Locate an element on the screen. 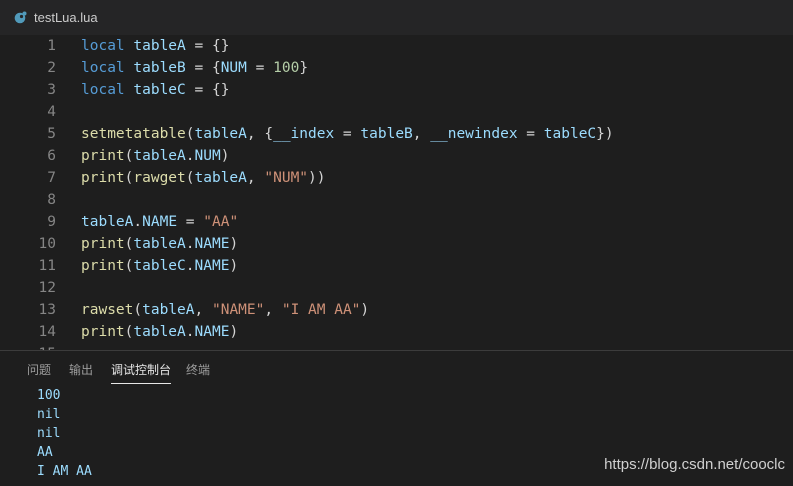  code-text: local tableB = {NUM = 100} is located at coordinates (194, 68).